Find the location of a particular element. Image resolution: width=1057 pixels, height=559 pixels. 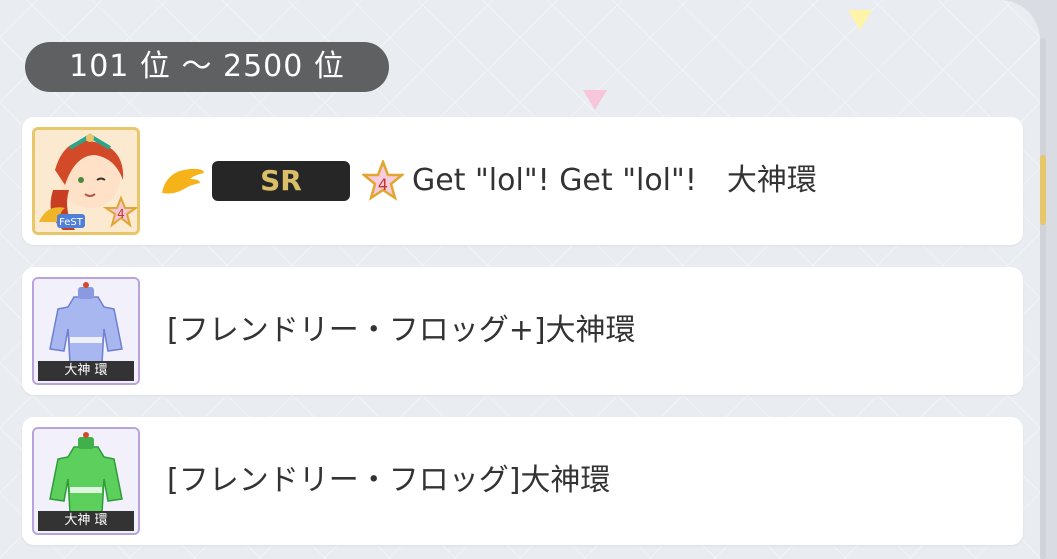

rarity-badge: SR is located at coordinates (281, 181).